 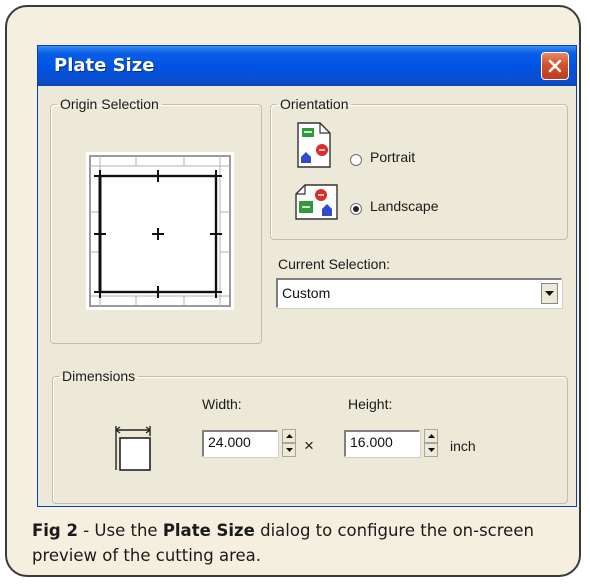 What do you see at coordinates (419, 293) in the screenshot?
I see `current-selection-combo: Custom` at bounding box center [419, 293].